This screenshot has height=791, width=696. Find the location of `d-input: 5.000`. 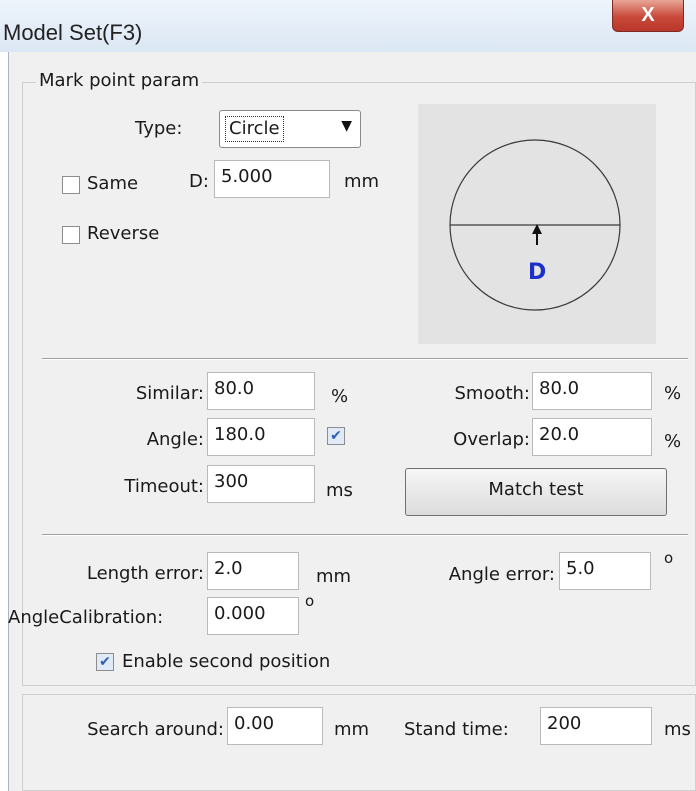

d-input: 5.000 is located at coordinates (272, 179).